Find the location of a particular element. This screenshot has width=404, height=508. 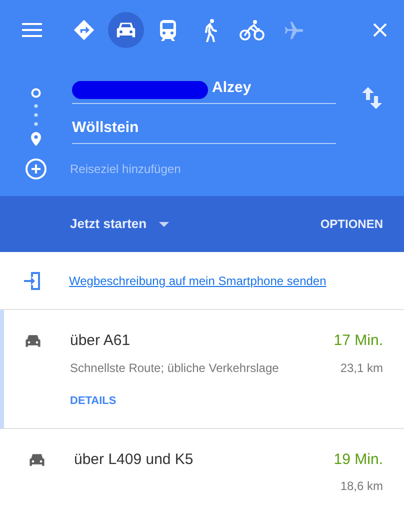

travel-mode-tab is located at coordinates (126, 30).